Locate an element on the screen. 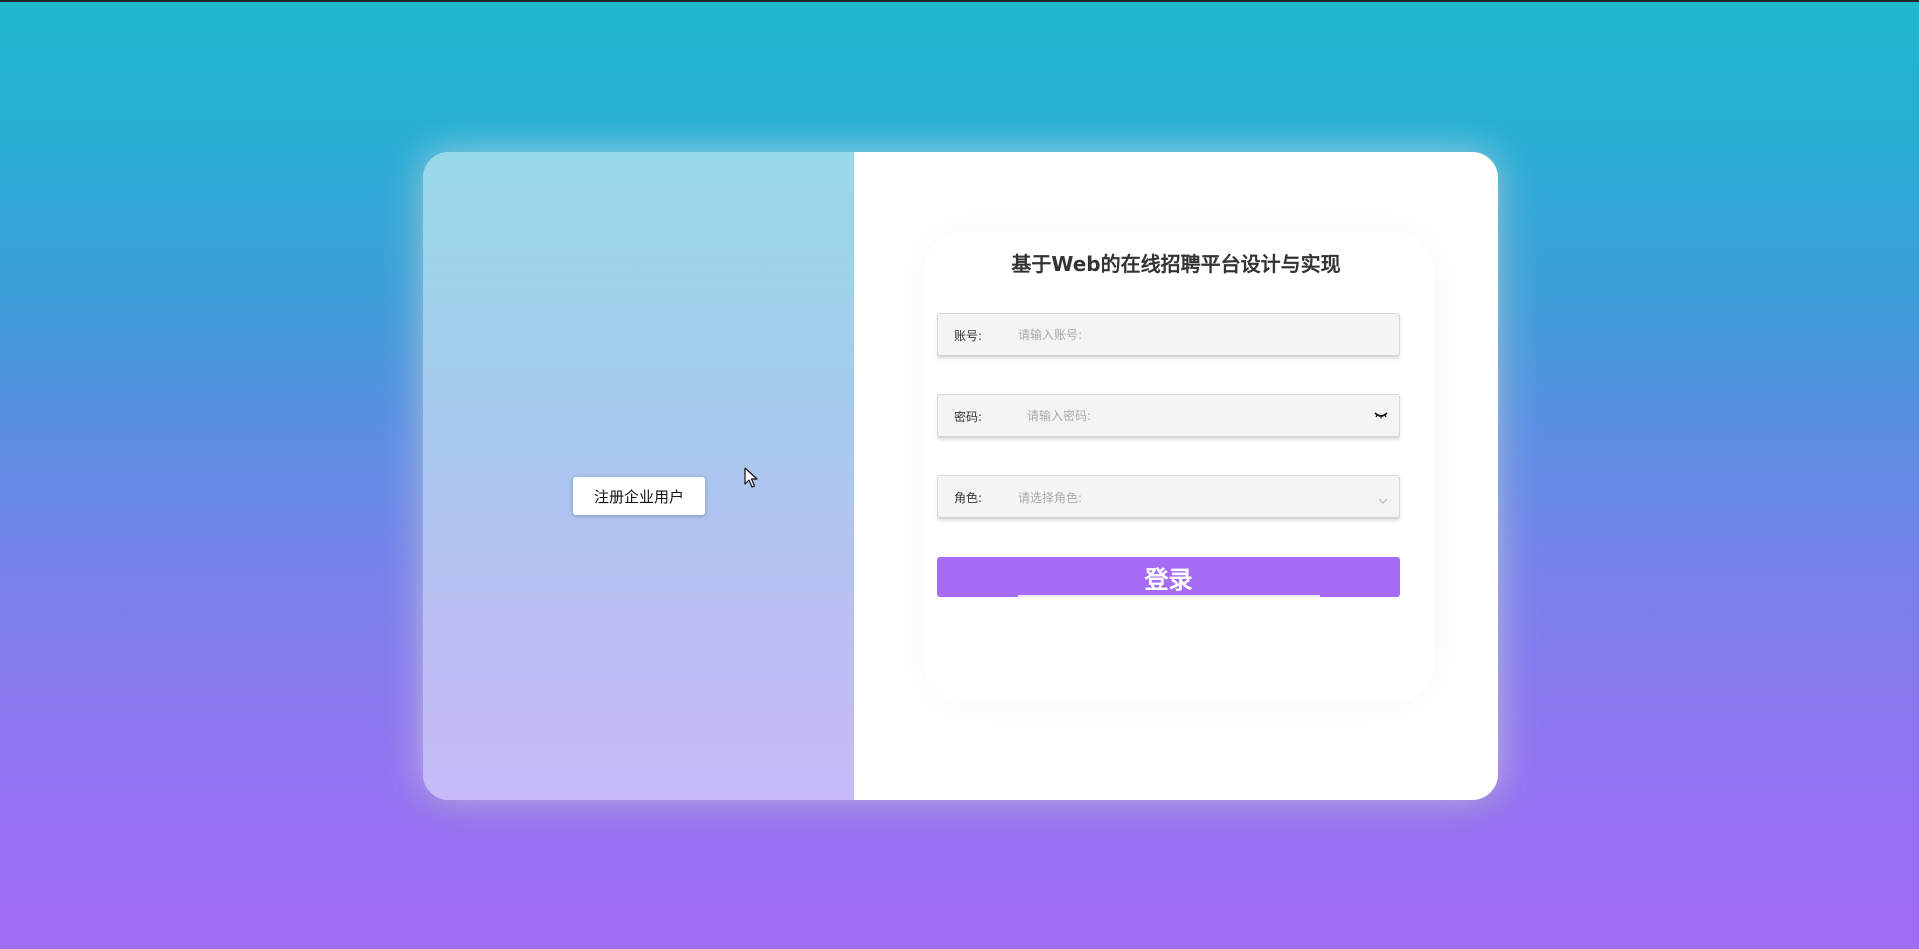 The image size is (1919, 949). account-field: 账号: is located at coordinates (1168, 335).